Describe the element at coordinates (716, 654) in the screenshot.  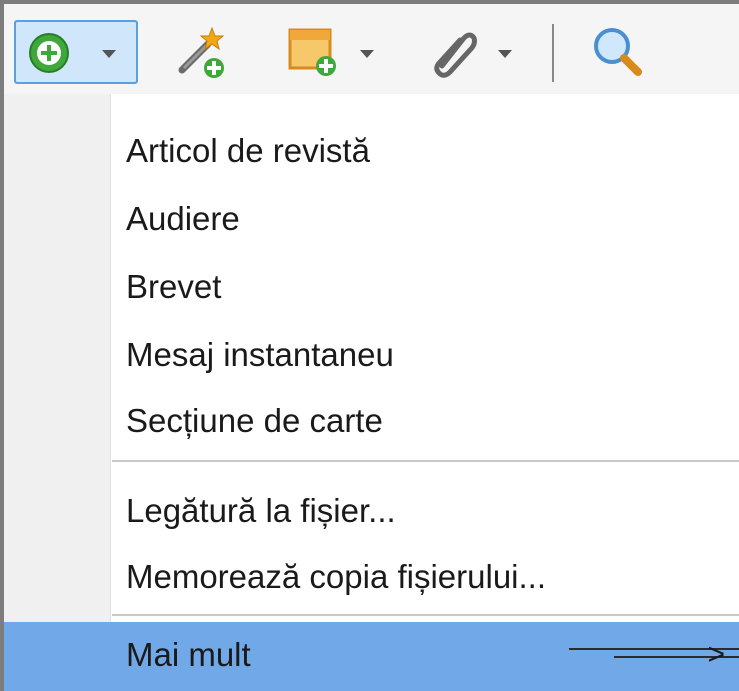
I see `chevron-right-icon: >` at that location.